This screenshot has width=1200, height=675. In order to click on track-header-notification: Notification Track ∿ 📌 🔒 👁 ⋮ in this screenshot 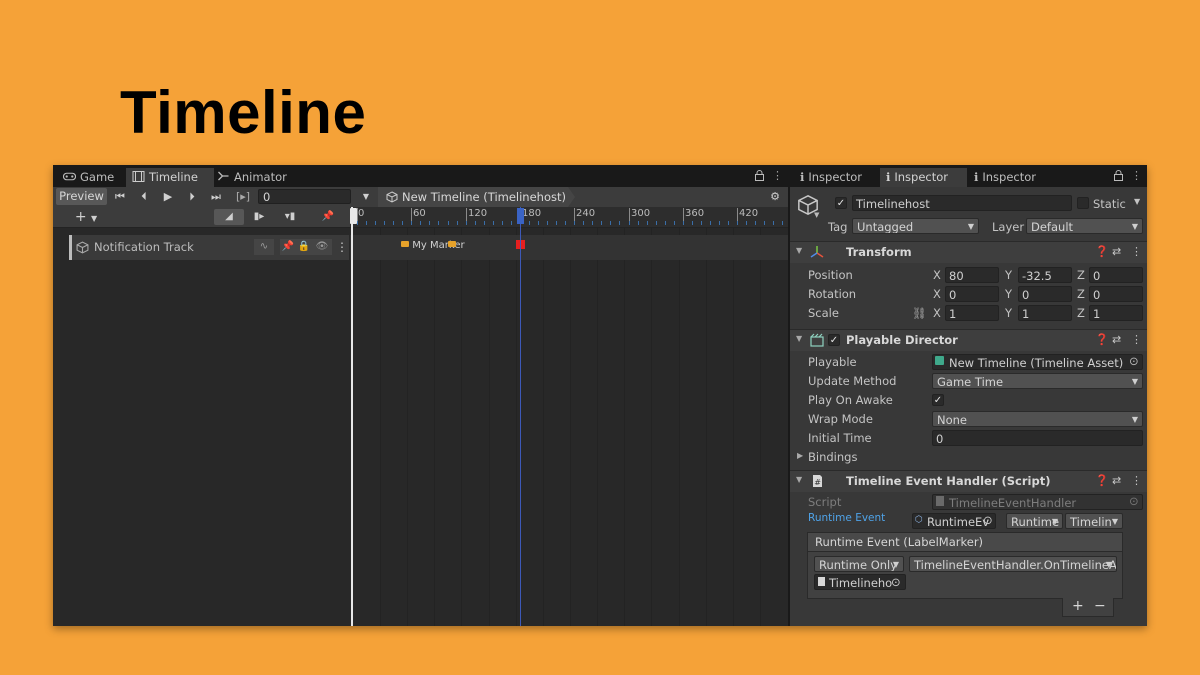, I will do `click(209, 247)`.